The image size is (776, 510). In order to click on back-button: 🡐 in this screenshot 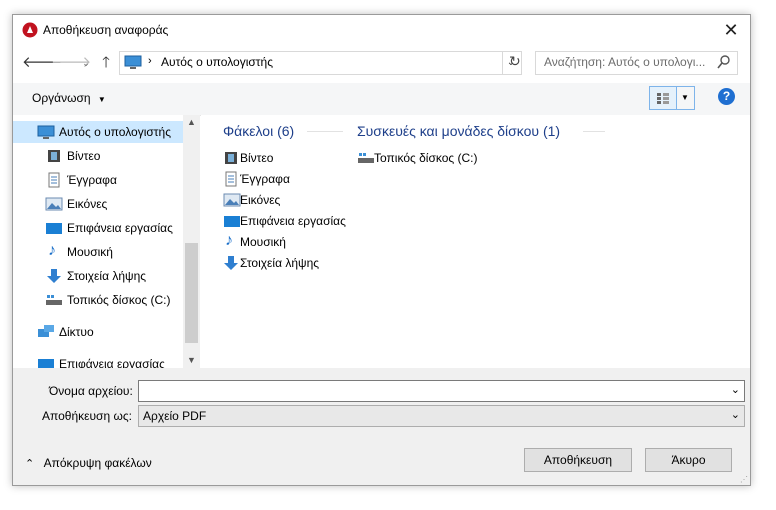, I will do `click(42, 63)`.